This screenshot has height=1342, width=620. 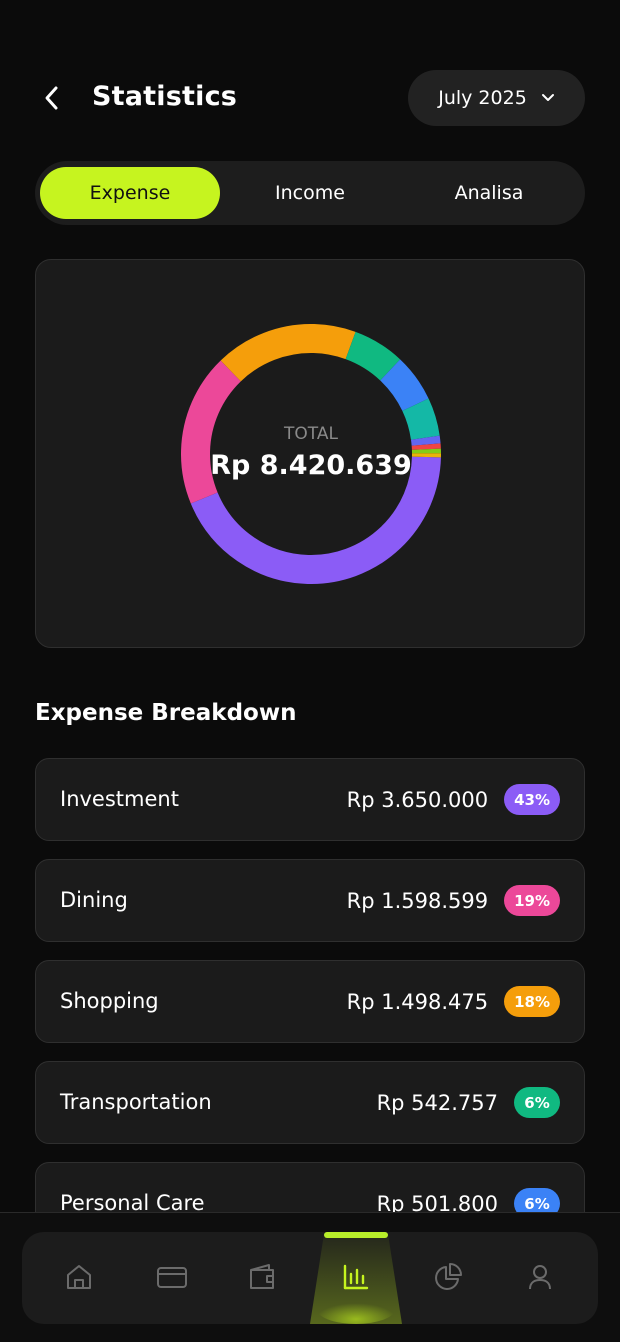 What do you see at coordinates (311, 465) in the screenshot?
I see `total-value: Rp 8.420.639` at bounding box center [311, 465].